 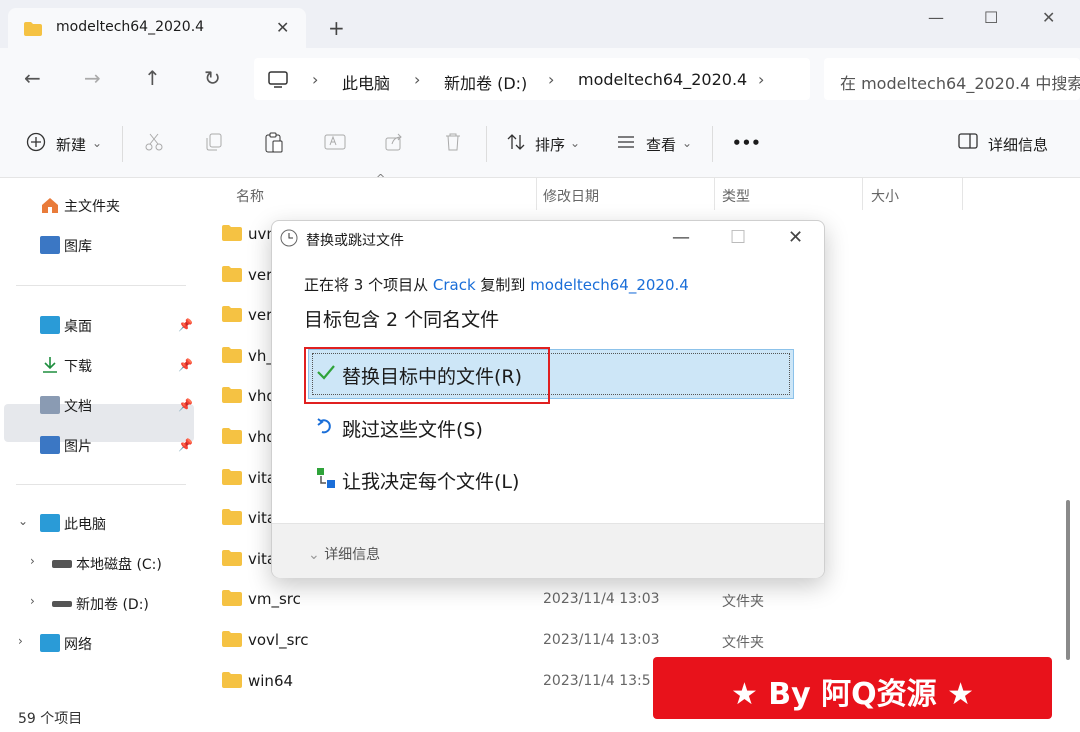 I want to click on view-button: 查看, so click(x=661, y=144).